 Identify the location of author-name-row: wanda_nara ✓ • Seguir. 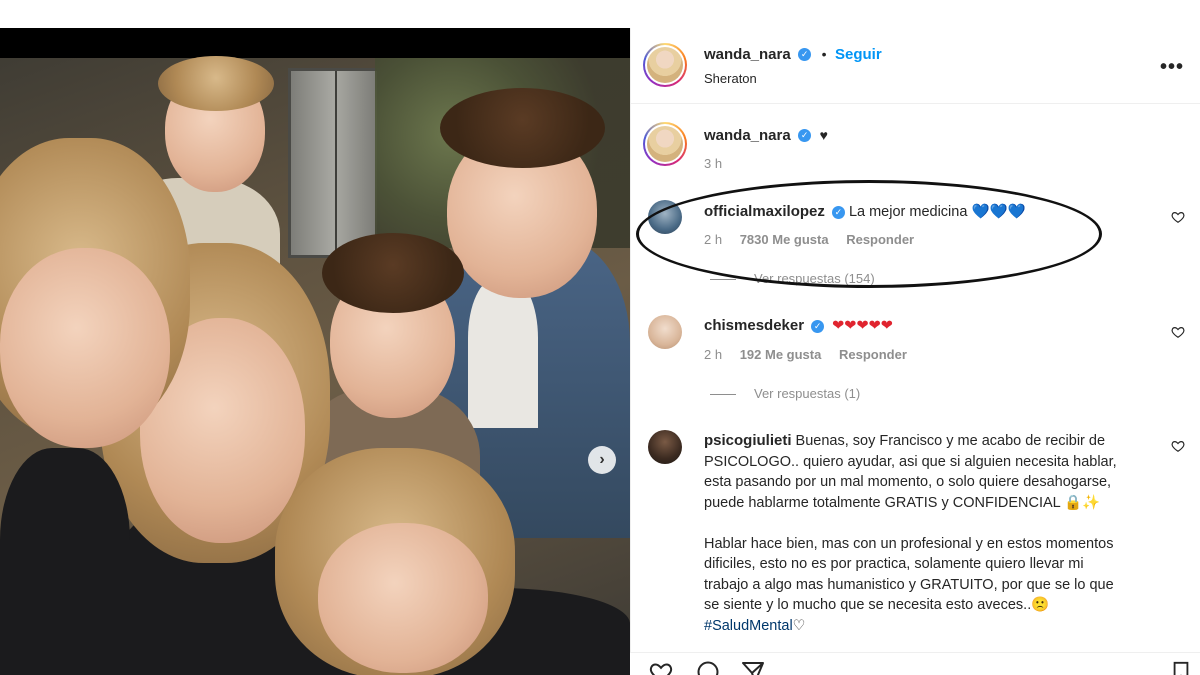
(793, 55).